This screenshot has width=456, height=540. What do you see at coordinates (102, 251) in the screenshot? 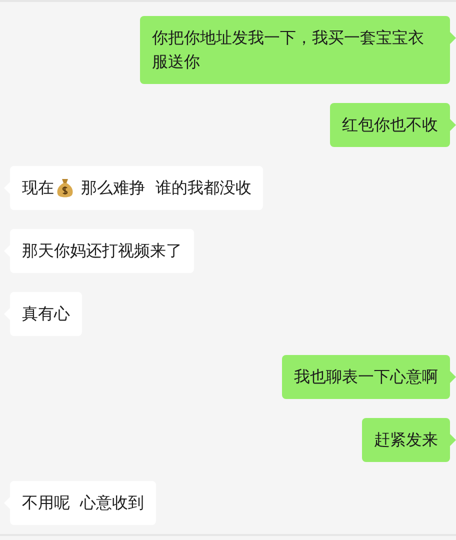
I see `message-text: 那天你妈还打视频来了` at bounding box center [102, 251].